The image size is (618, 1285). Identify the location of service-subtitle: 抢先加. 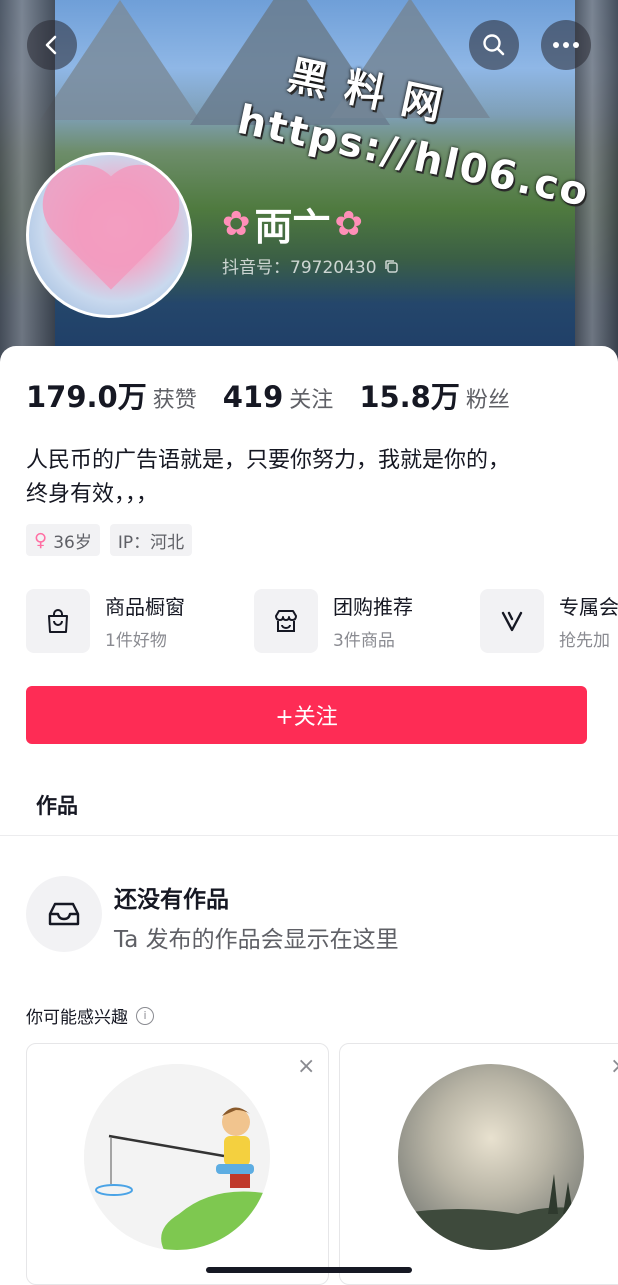
(584, 641).